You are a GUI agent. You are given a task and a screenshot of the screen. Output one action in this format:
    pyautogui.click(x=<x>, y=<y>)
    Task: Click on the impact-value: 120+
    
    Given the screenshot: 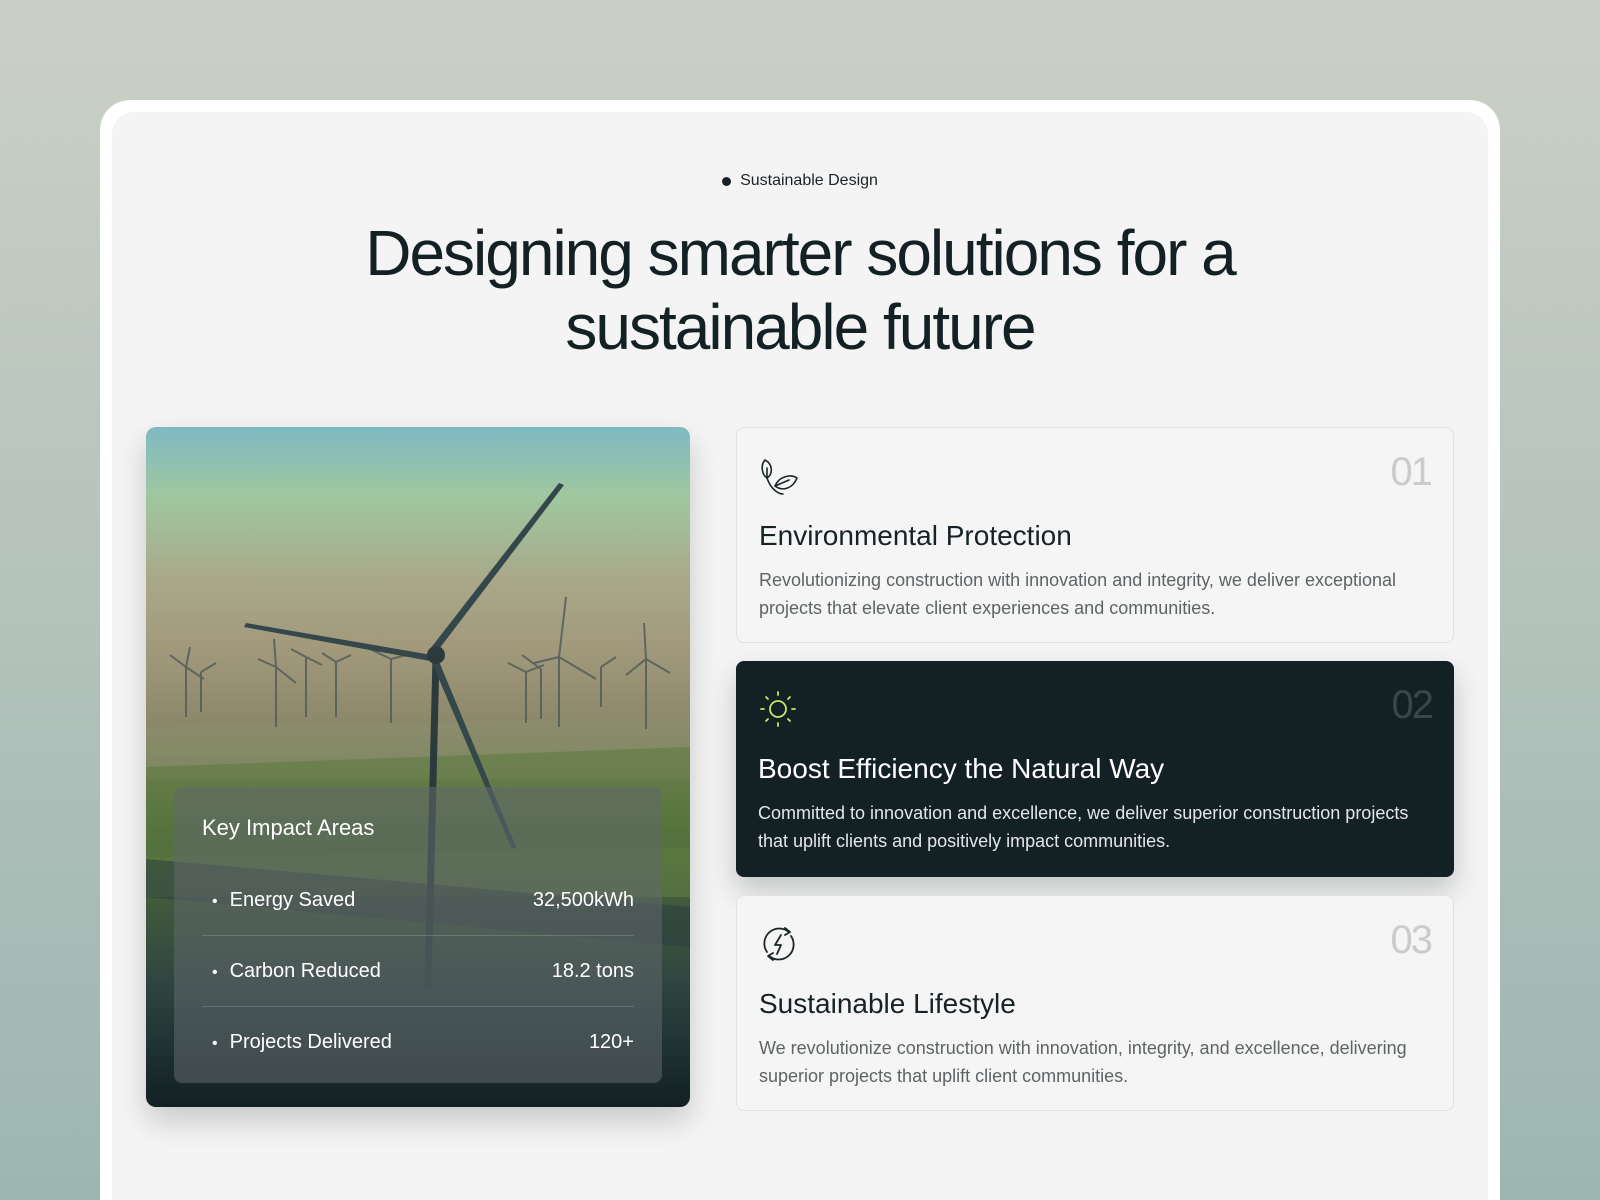 What is the action you would take?
    pyautogui.click(x=611, y=1042)
    